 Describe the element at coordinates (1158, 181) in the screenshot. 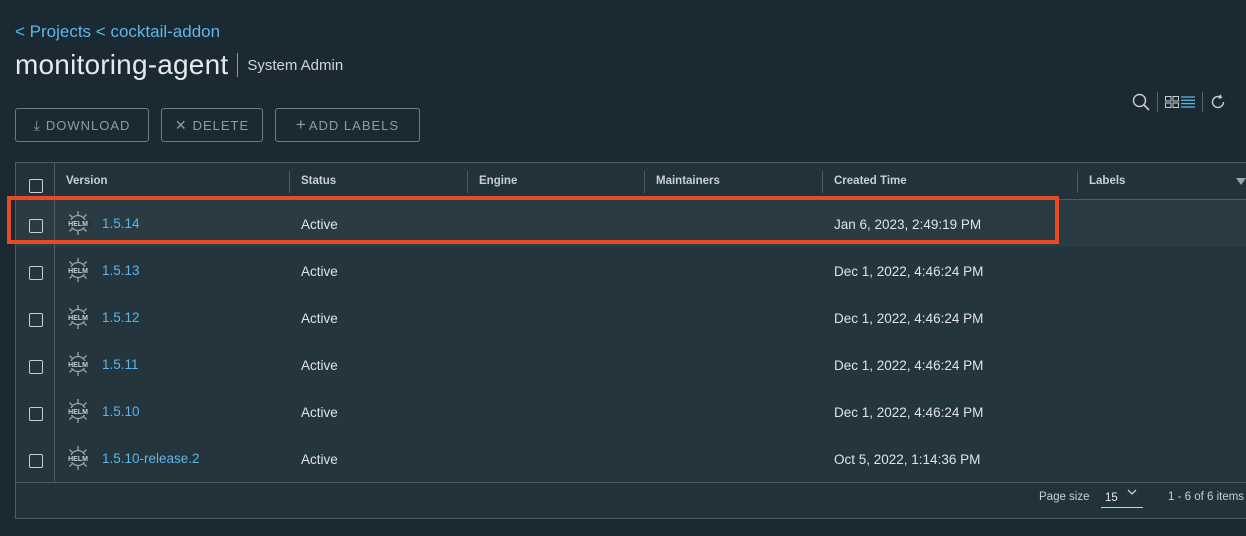

I see `column-header-labels: Labels` at that location.